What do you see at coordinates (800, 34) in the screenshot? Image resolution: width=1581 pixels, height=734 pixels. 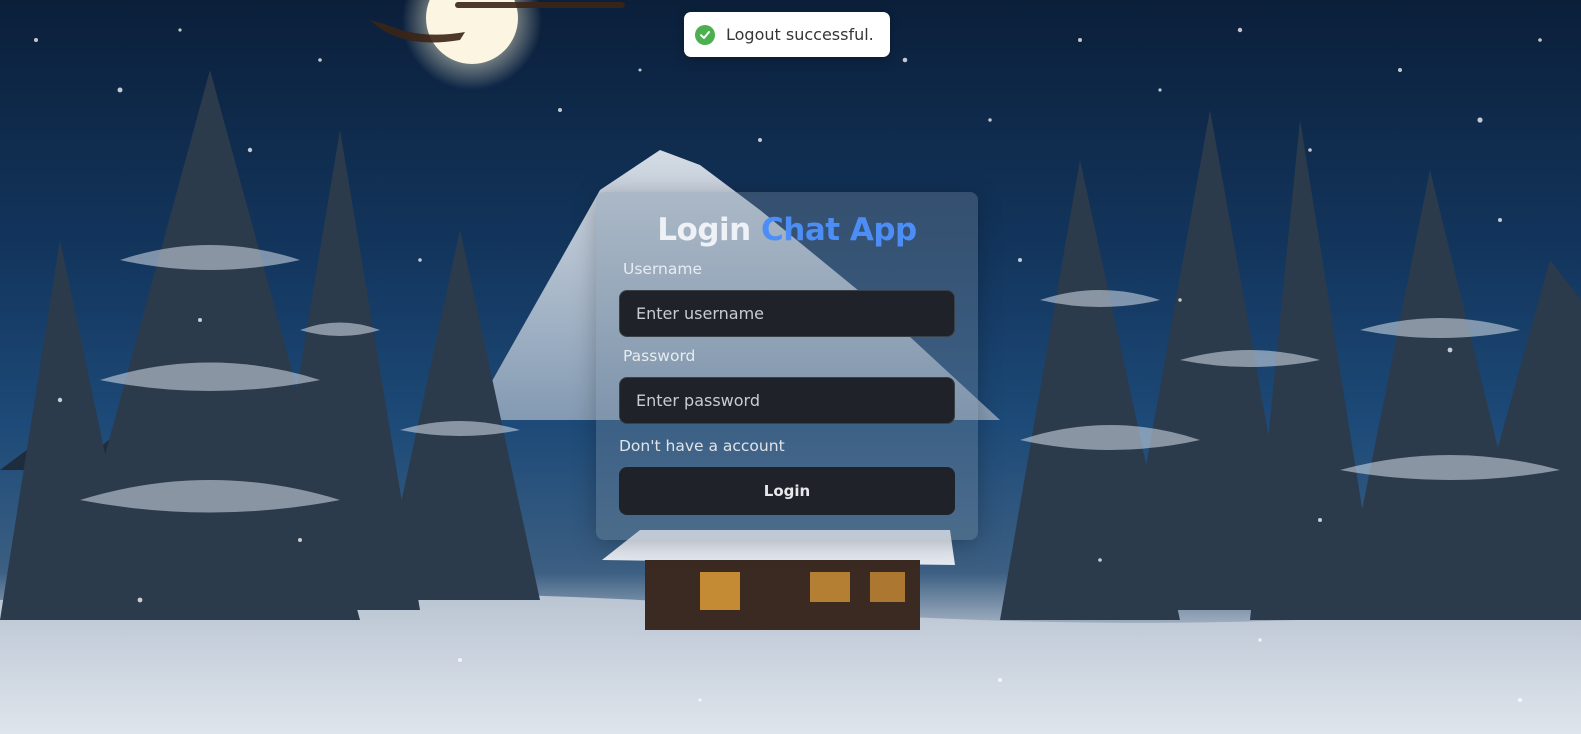 I see `toast-message: Logout successful.` at bounding box center [800, 34].